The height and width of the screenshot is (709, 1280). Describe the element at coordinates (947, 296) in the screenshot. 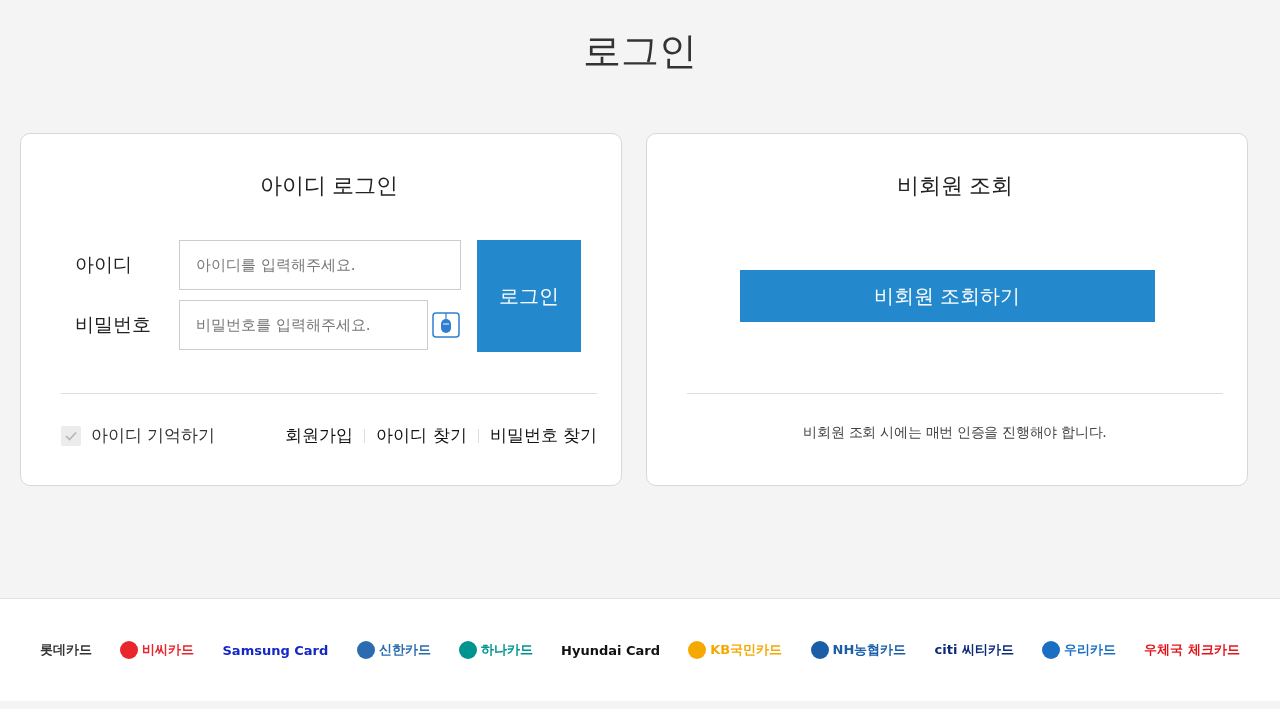

I see `guest-lookup-button: 비회원 조회하기` at that location.